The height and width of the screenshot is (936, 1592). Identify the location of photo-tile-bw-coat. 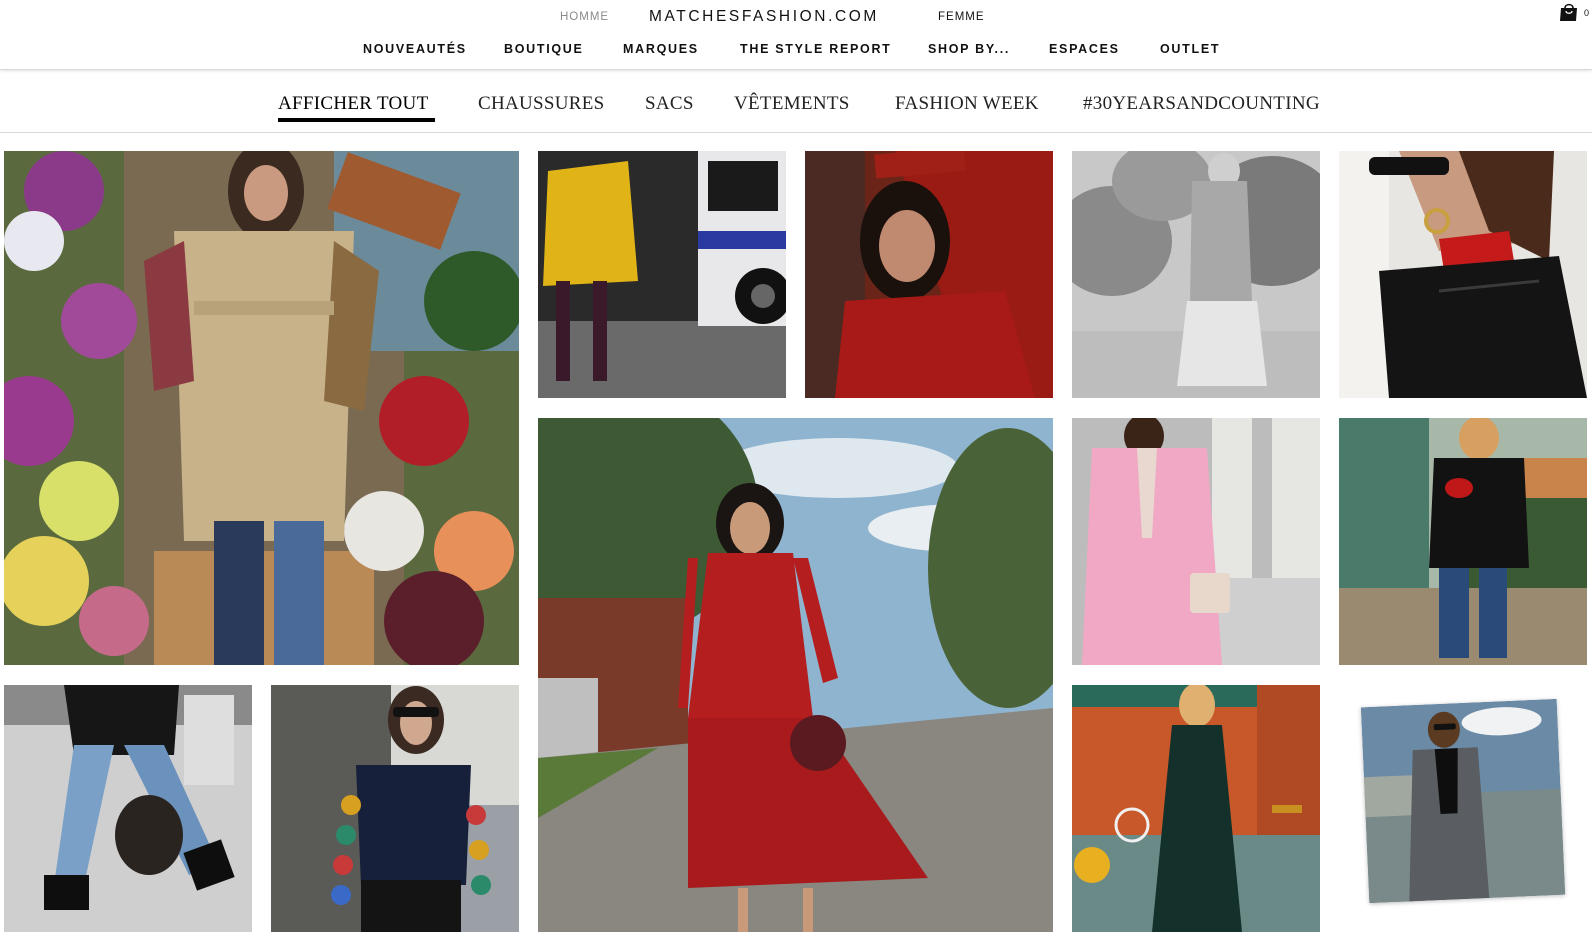
(1196, 274).